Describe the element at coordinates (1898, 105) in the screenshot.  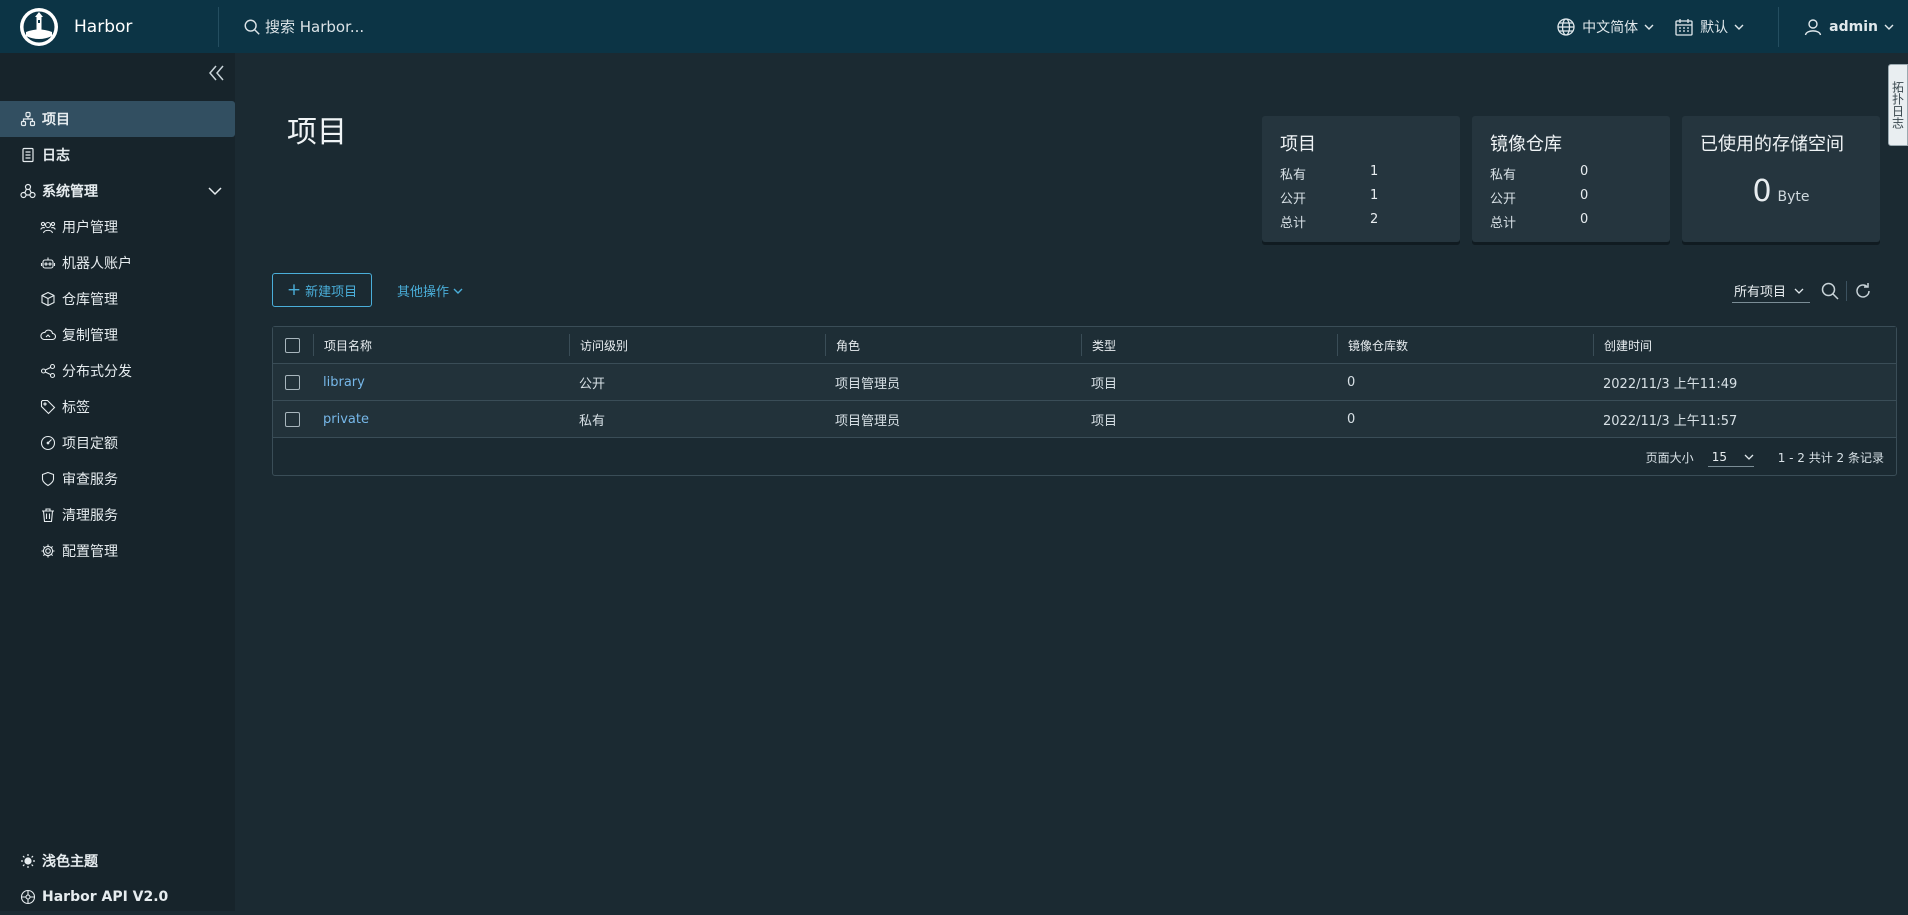
I see `edge-side-tab: 拓扑日志` at that location.